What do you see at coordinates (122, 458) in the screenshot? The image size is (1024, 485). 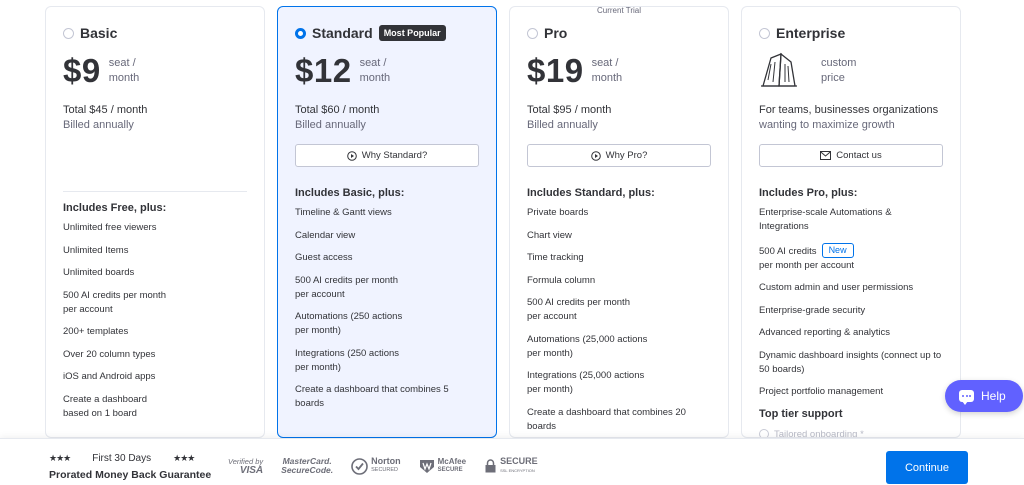 I see `first-days-text: First 30 Days` at bounding box center [122, 458].